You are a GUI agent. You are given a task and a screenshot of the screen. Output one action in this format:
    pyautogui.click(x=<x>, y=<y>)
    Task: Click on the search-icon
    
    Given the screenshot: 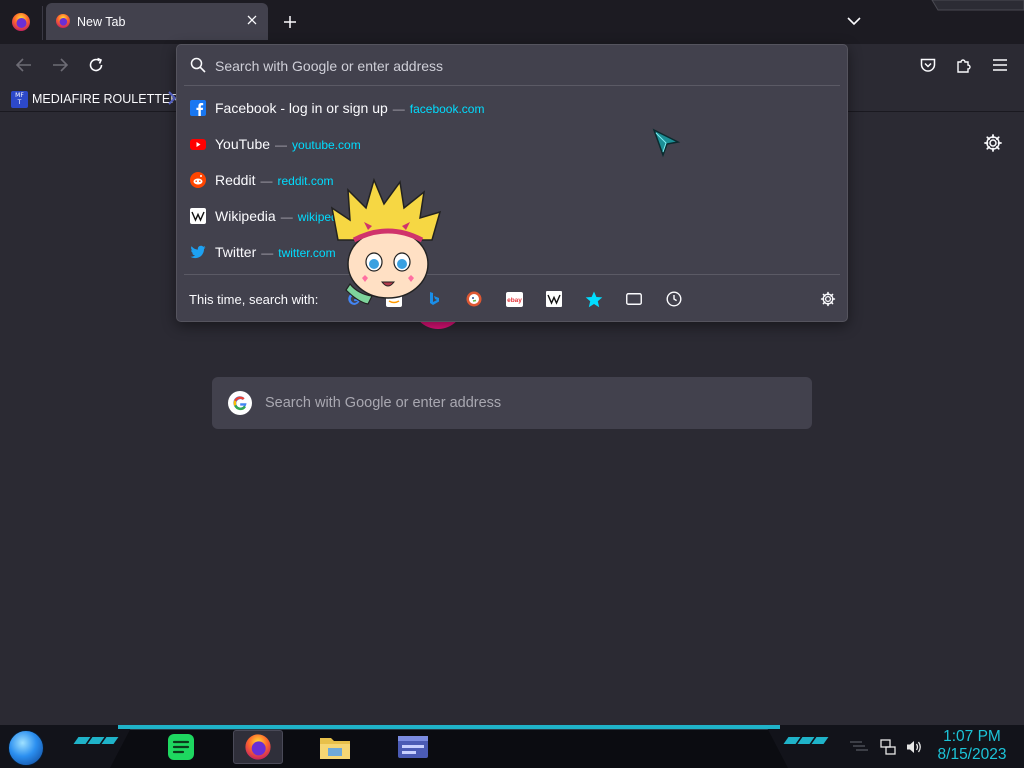 What is the action you would take?
    pyautogui.click(x=198, y=65)
    